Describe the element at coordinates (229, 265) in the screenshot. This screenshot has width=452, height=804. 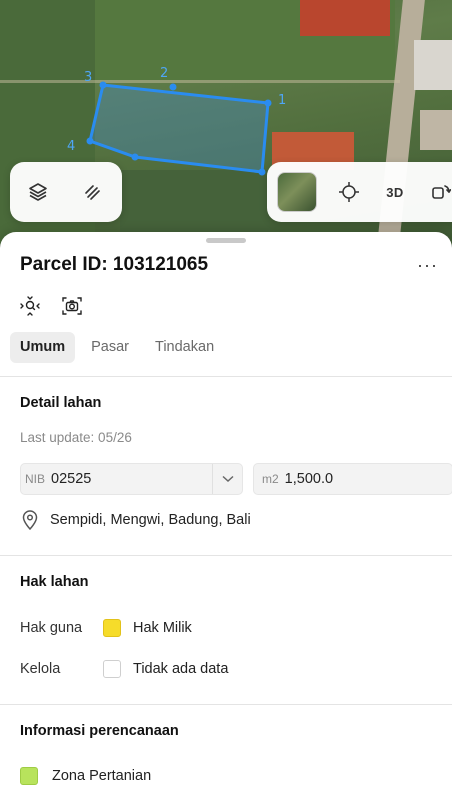
I see `title-row: Parcel ID: 103121065 ···` at that location.